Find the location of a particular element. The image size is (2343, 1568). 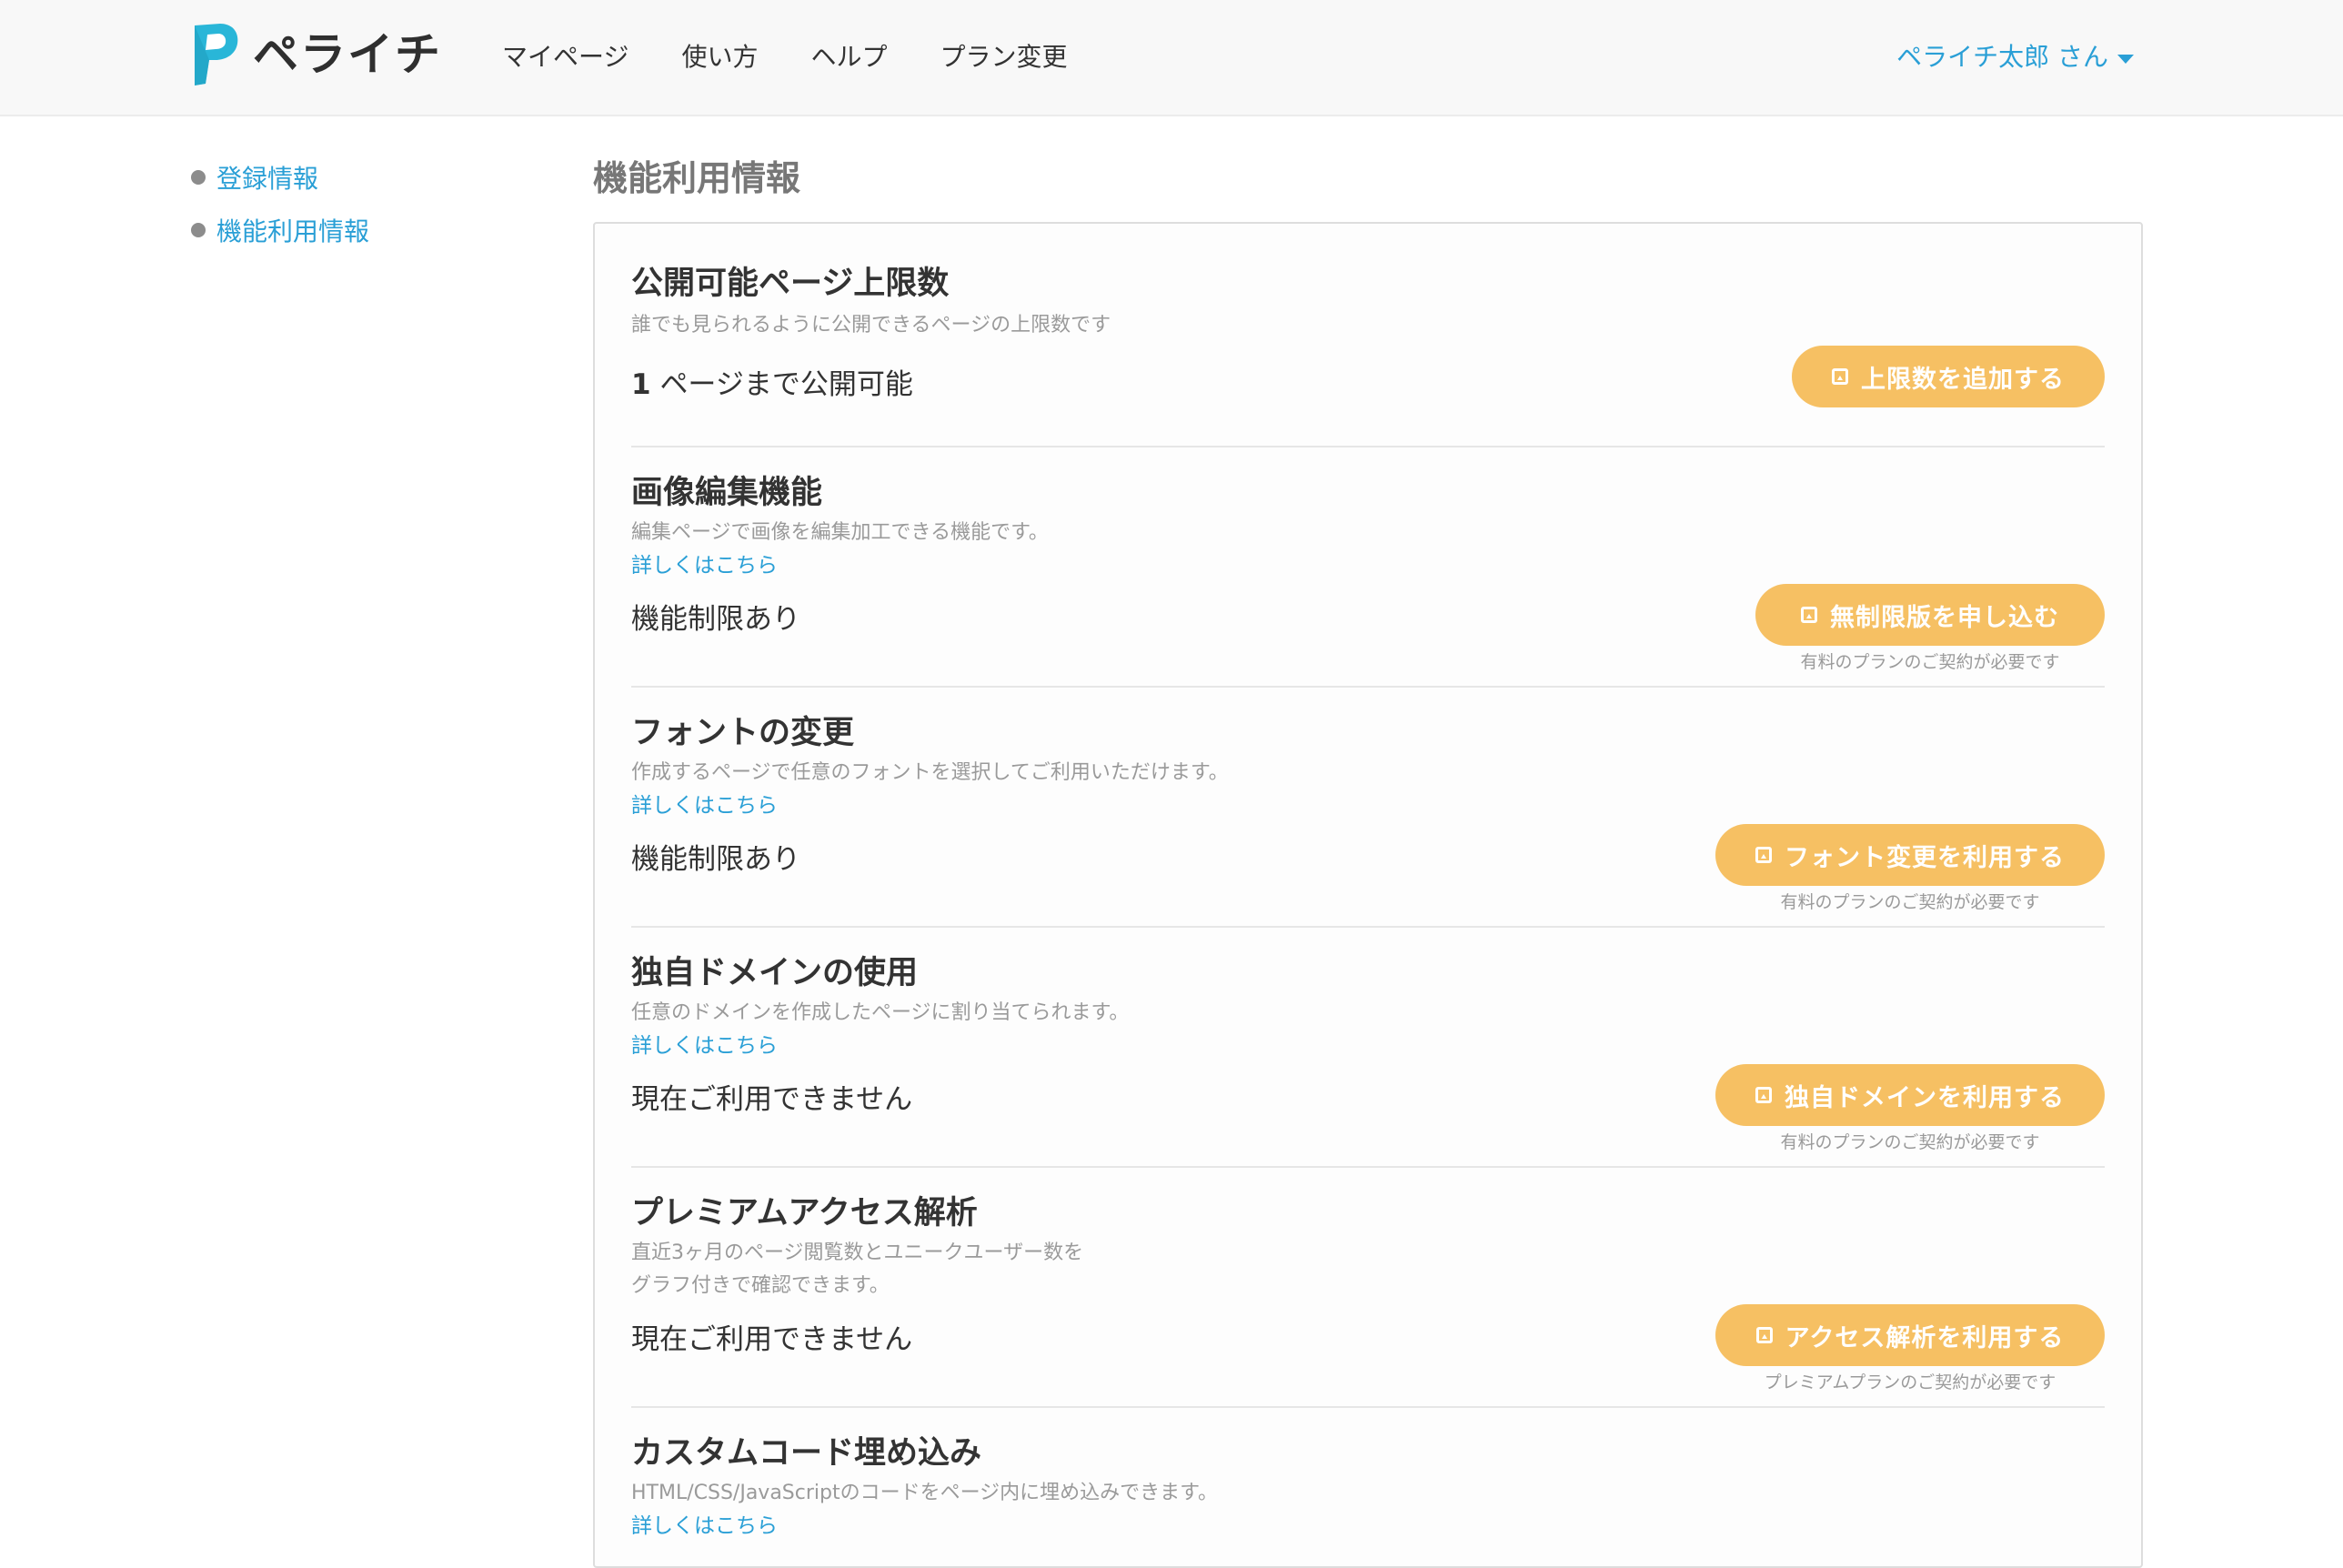

feature-description: 作成するページで任意のフォントを選択してご利用いただけます。 is located at coordinates (930, 772).